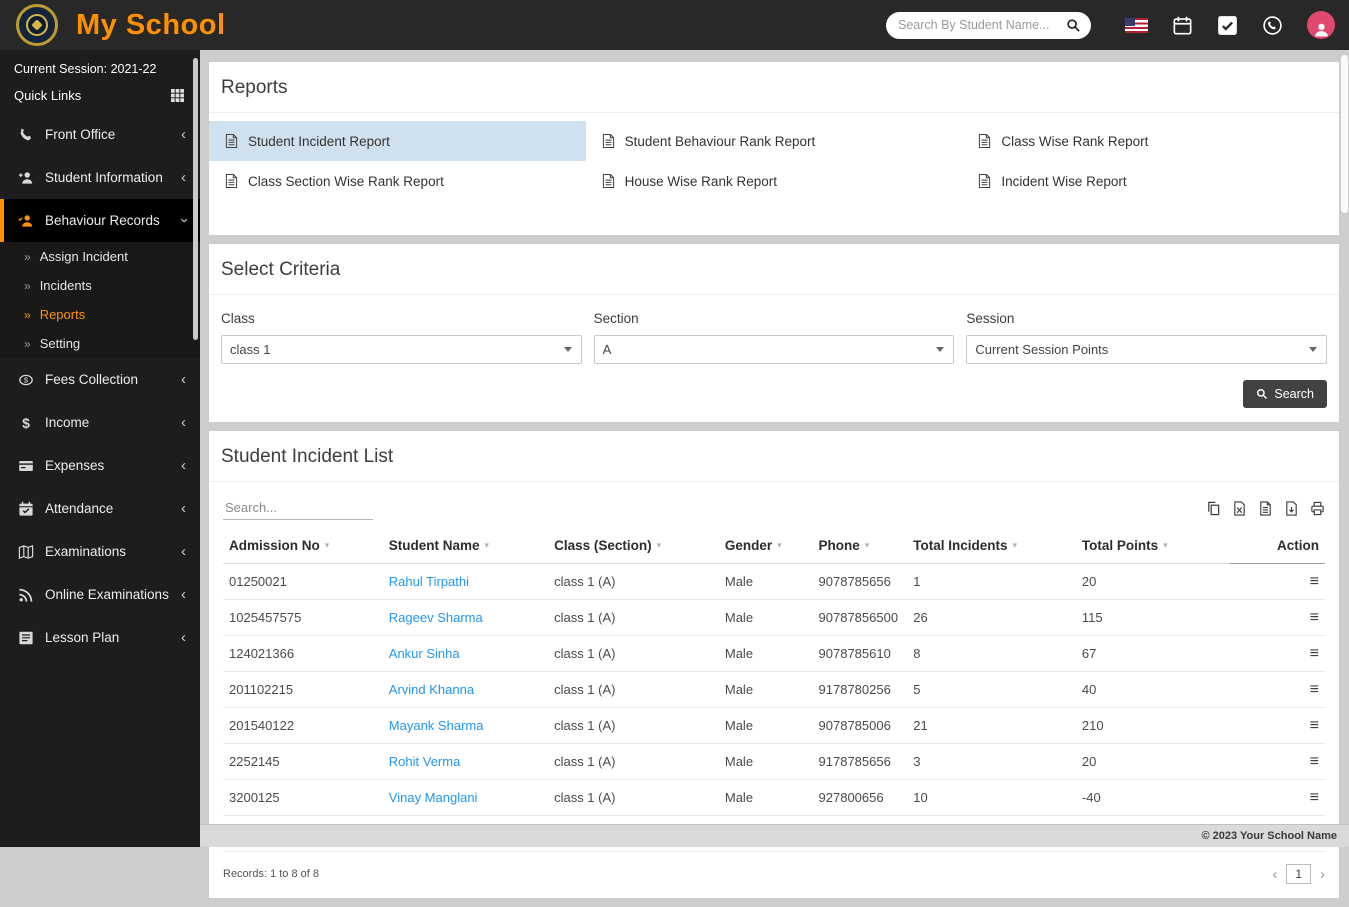 This screenshot has width=1349, height=907. Describe the element at coordinates (100, 508) in the screenshot. I see `sidebar-item: Attendance ‹` at that location.